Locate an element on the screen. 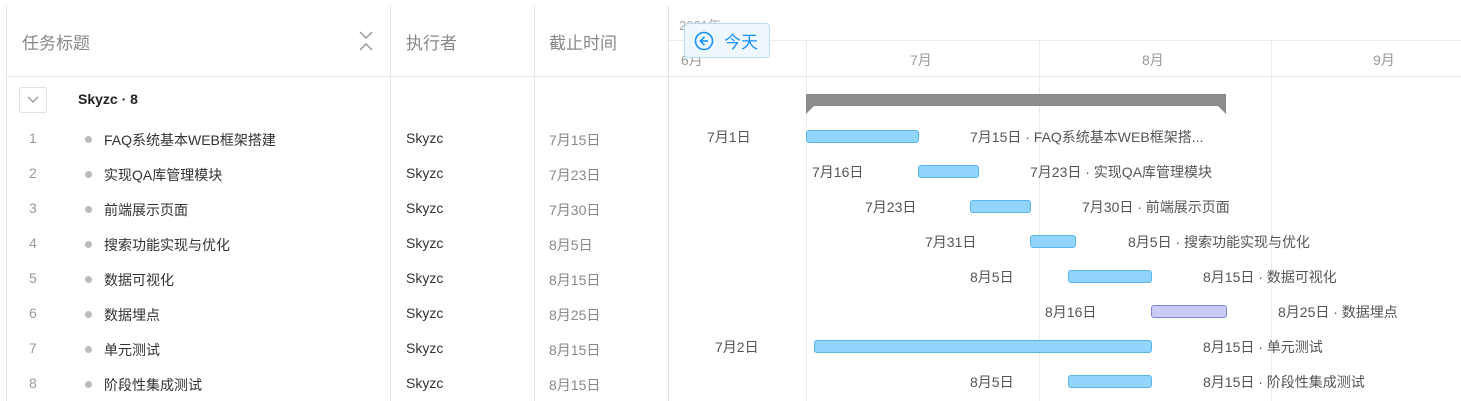 The image size is (1461, 401). group-toggle-button is located at coordinates (33, 100).